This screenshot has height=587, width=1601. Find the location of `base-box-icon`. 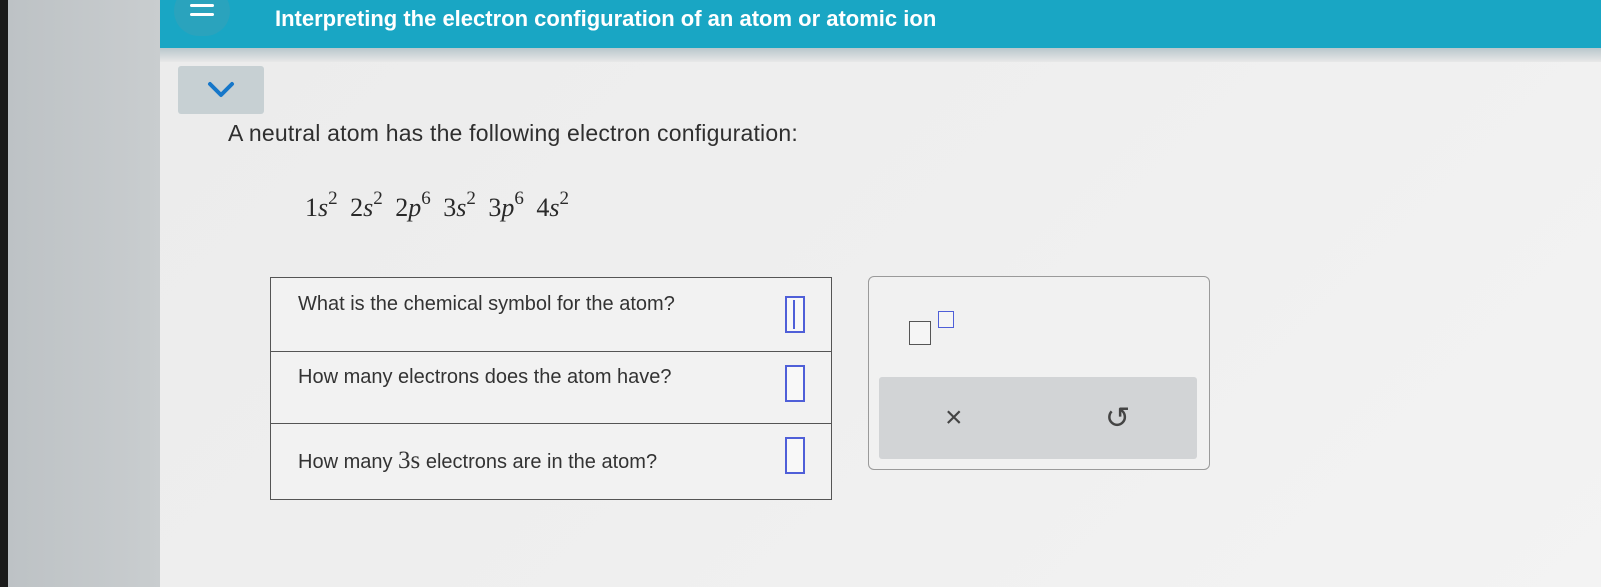

base-box-icon is located at coordinates (920, 333).